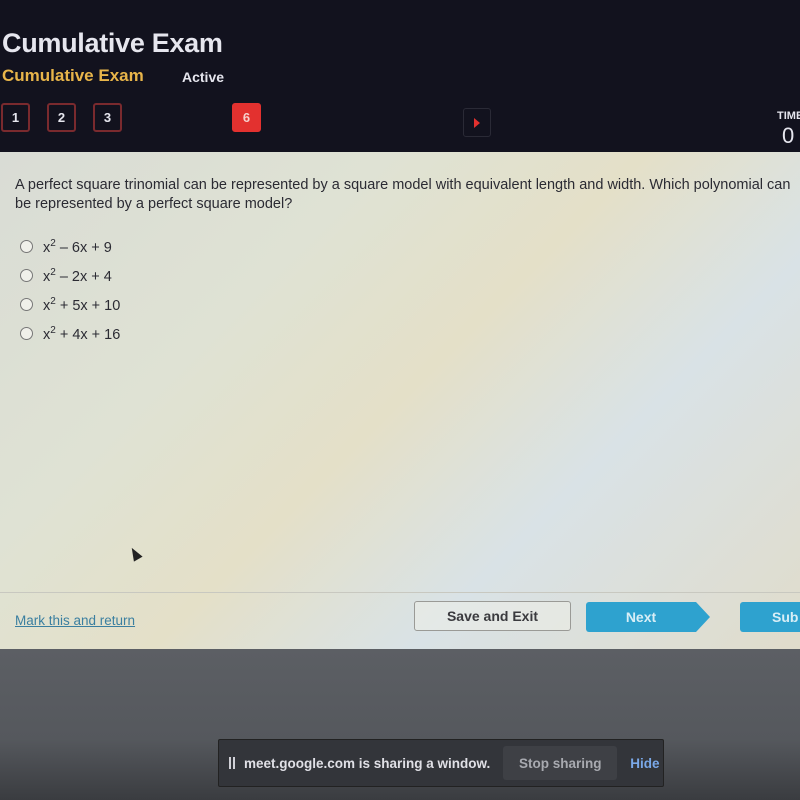 The image size is (800, 800). Describe the element at coordinates (492, 616) in the screenshot. I see `save-and-exit-button: Save and Exit` at that location.